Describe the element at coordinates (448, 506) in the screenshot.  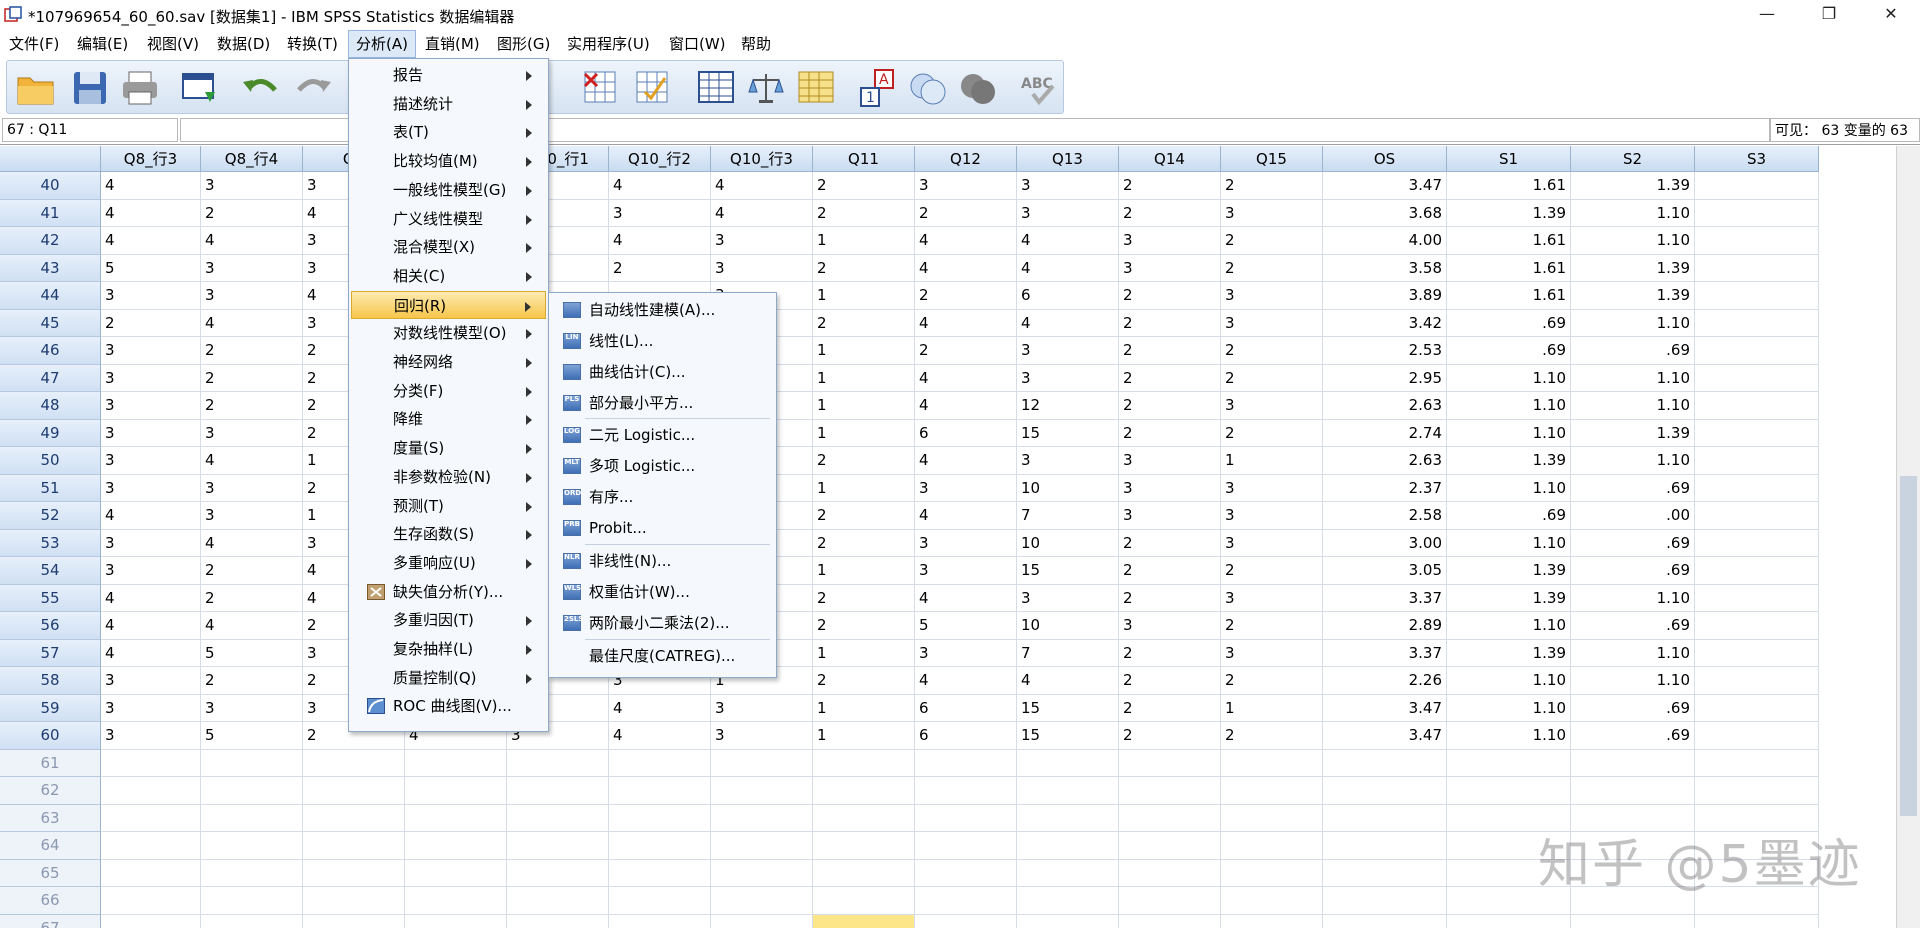
I see `analyze-menu-item: 预测(T)` at that location.